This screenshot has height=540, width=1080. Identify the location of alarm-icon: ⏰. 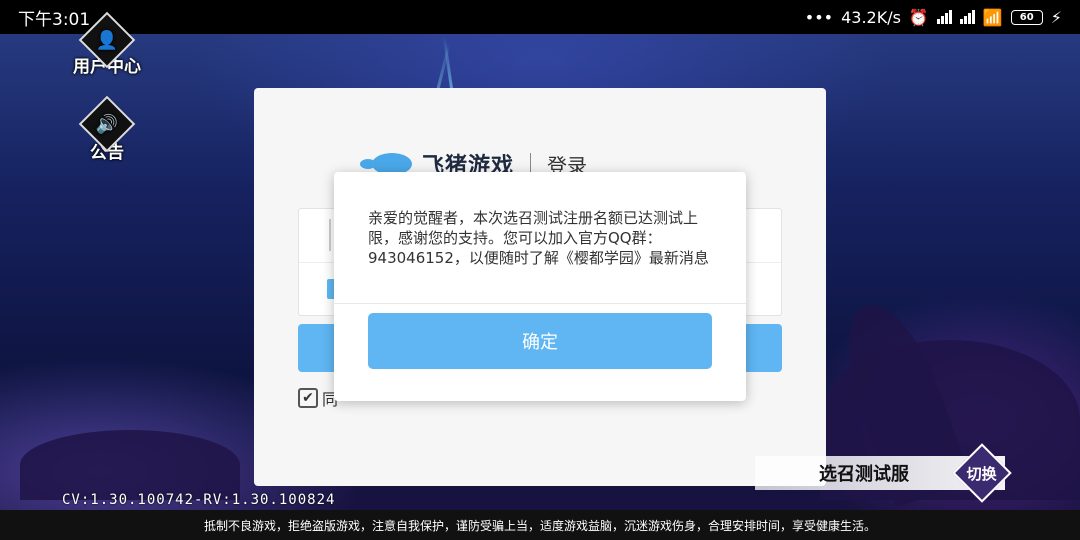
(918, 17).